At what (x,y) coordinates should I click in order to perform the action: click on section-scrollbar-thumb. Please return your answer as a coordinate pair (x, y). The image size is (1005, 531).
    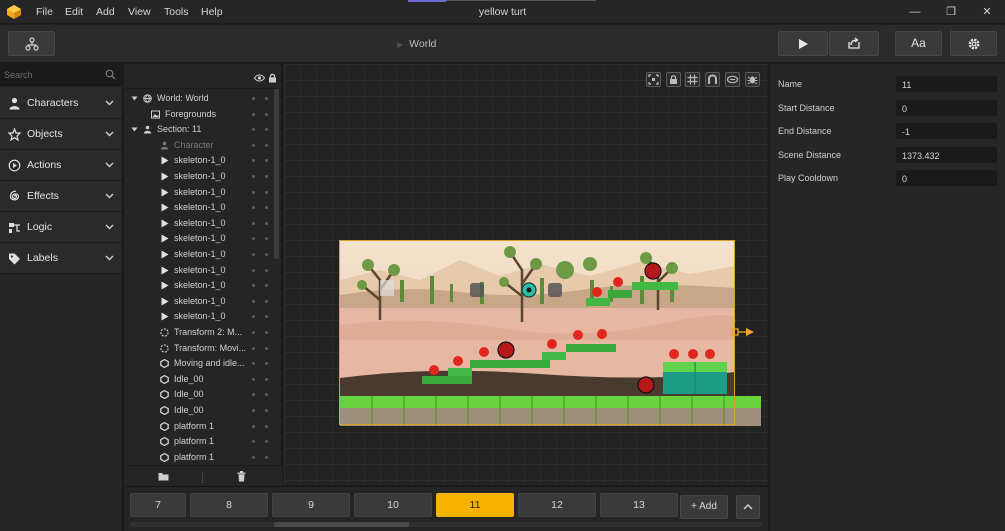
    Looking at the image, I should click on (341, 524).